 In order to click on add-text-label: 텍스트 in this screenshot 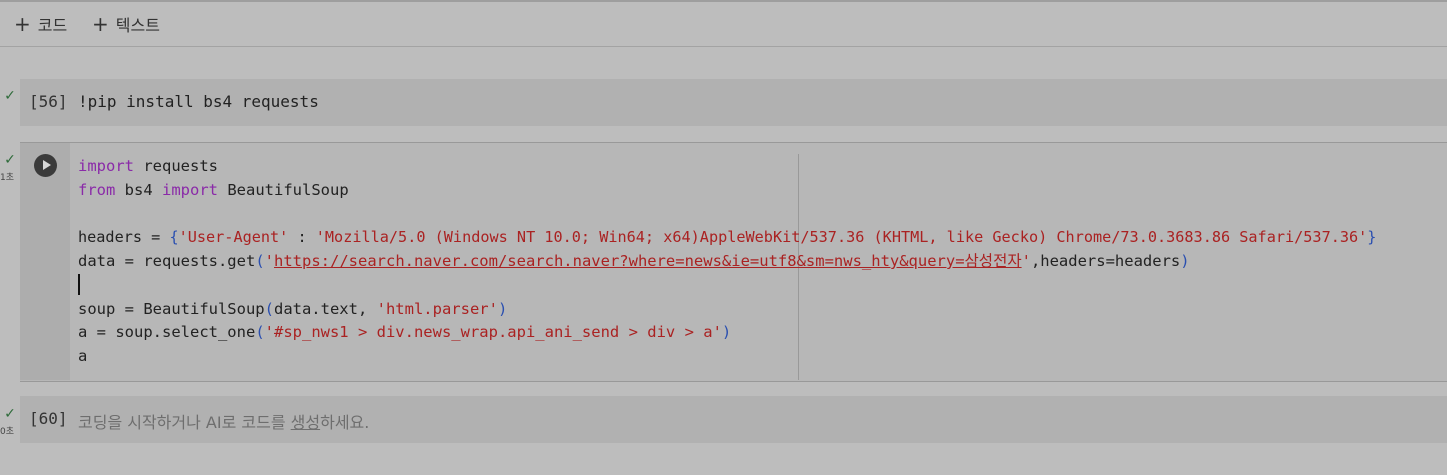, I will do `click(137, 25)`.